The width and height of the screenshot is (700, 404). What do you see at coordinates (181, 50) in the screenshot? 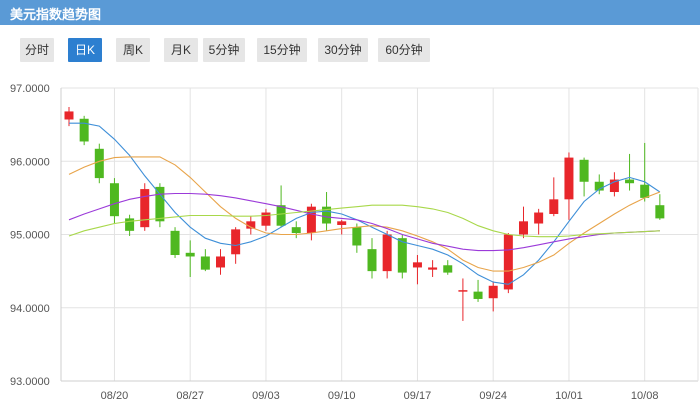
I see `tab-monthly-k: 月K` at bounding box center [181, 50].